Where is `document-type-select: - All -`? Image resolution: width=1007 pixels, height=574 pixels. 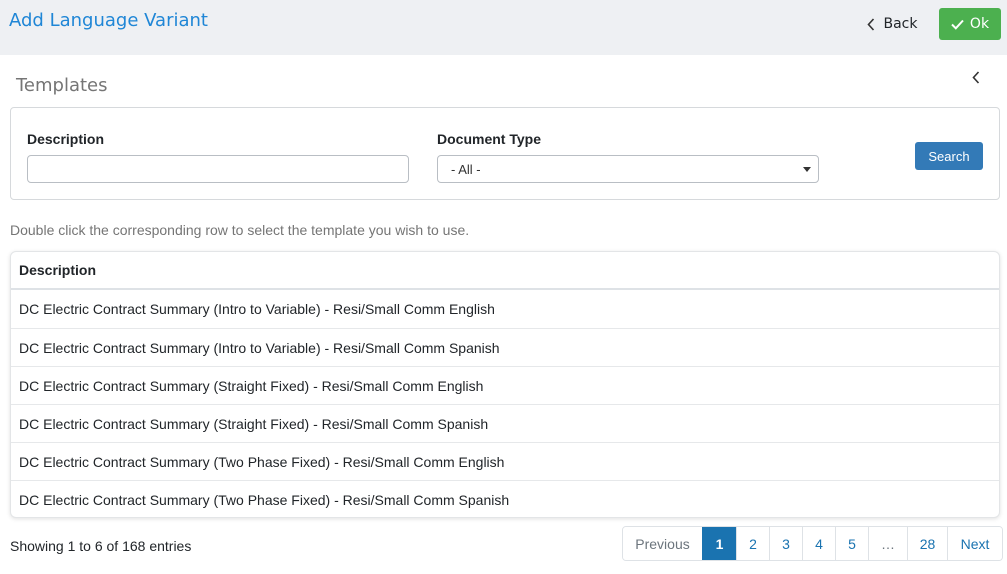
document-type-select: - All - is located at coordinates (628, 169).